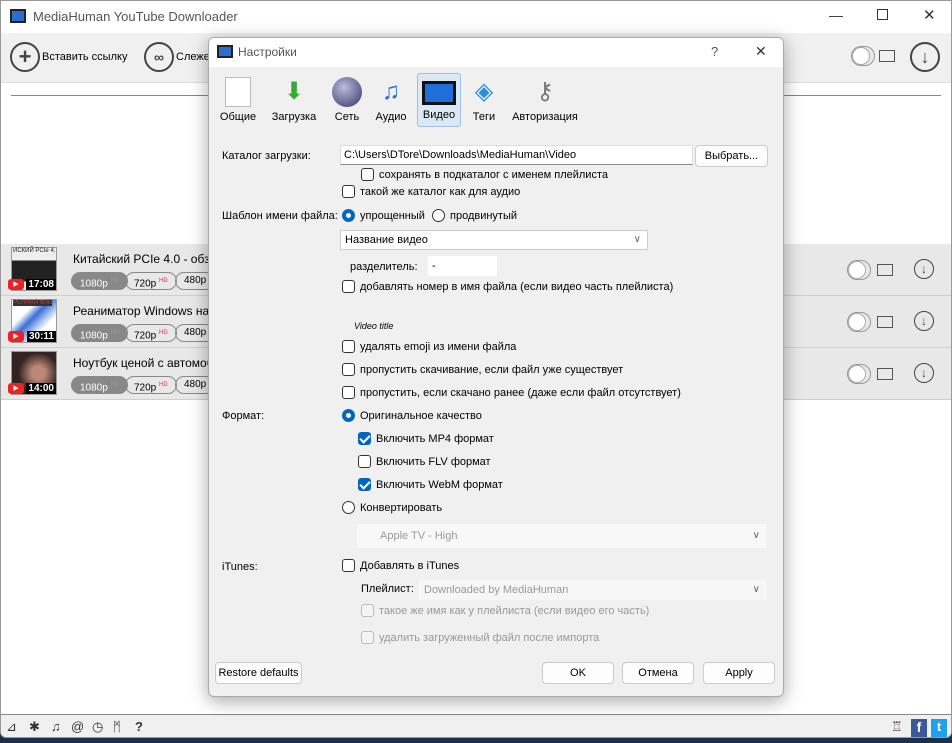  Describe the element at coordinates (939, 728) in the screenshot. I see `twitter-icon: t` at that location.